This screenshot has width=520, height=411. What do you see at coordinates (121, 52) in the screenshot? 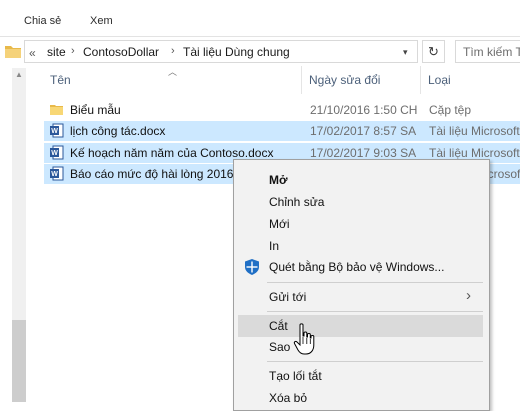
I see `breadcrumb-contosodollar: ContosoDollar` at bounding box center [121, 52].